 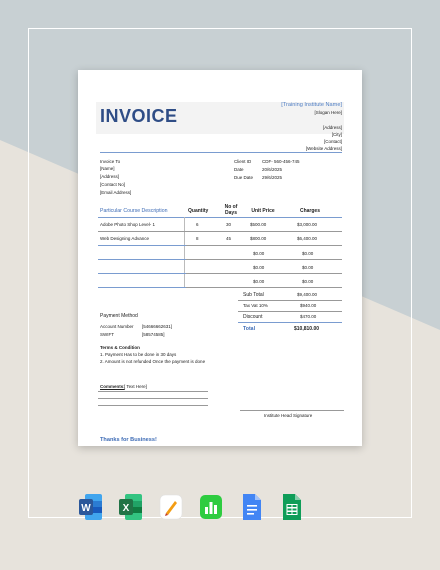 I want to click on contact: [Contact], so click(x=332, y=141).